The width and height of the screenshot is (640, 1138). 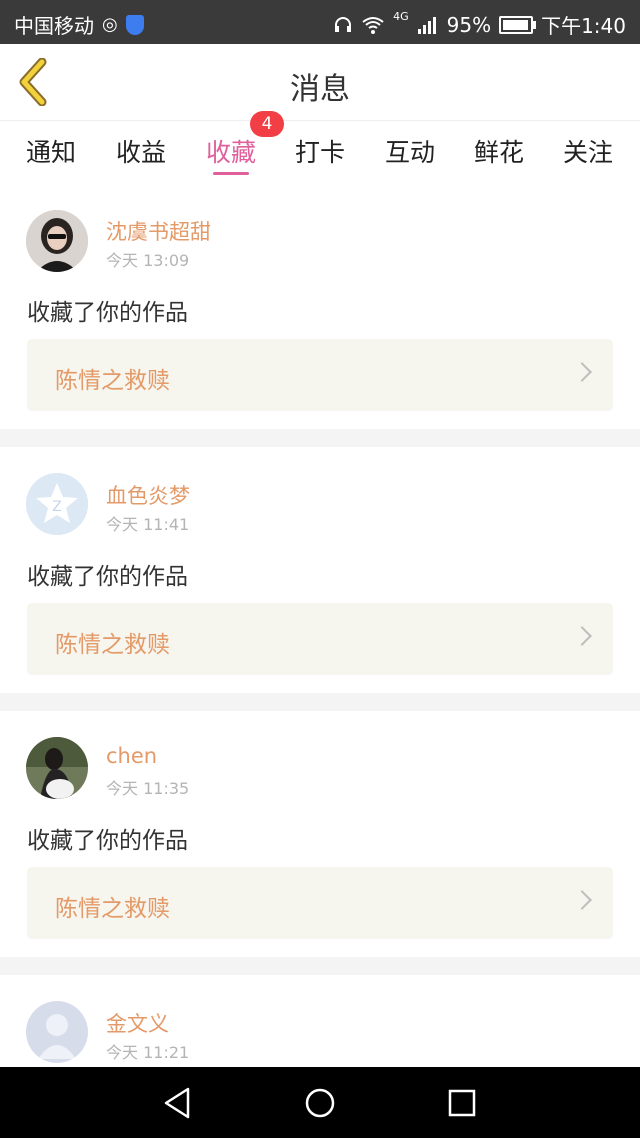 I want to click on active-tab-indicator, so click(x=231, y=173).